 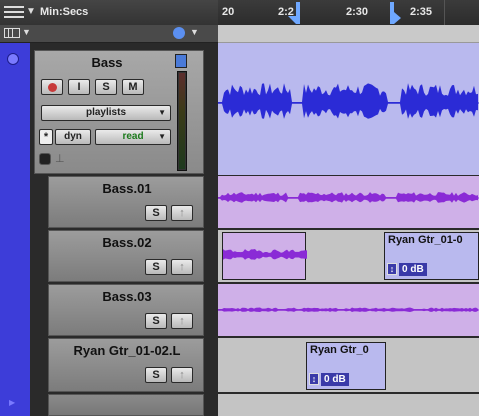 I want to click on audio-clip: Ryan Gtr_0 ↕ 0 dB, so click(x=346, y=366).